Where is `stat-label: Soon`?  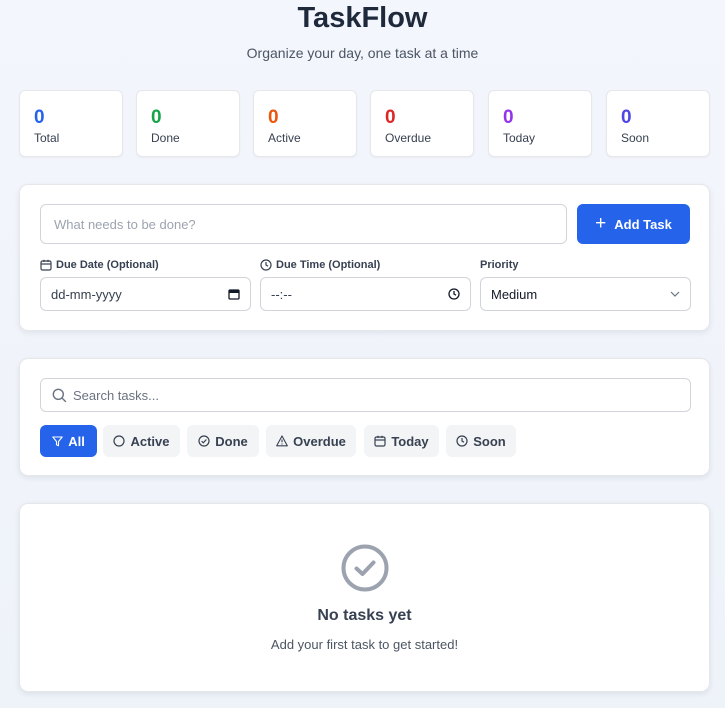 stat-label: Soon is located at coordinates (635, 138).